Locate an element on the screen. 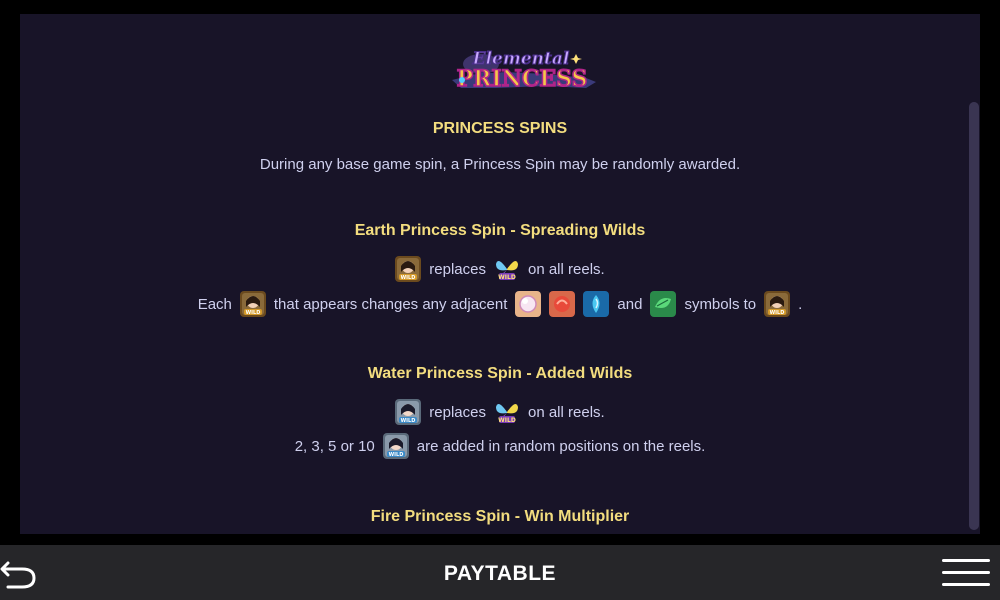  earth-spin-line-1: WILD replaces WILD on all reels. is located at coordinates (500, 269).